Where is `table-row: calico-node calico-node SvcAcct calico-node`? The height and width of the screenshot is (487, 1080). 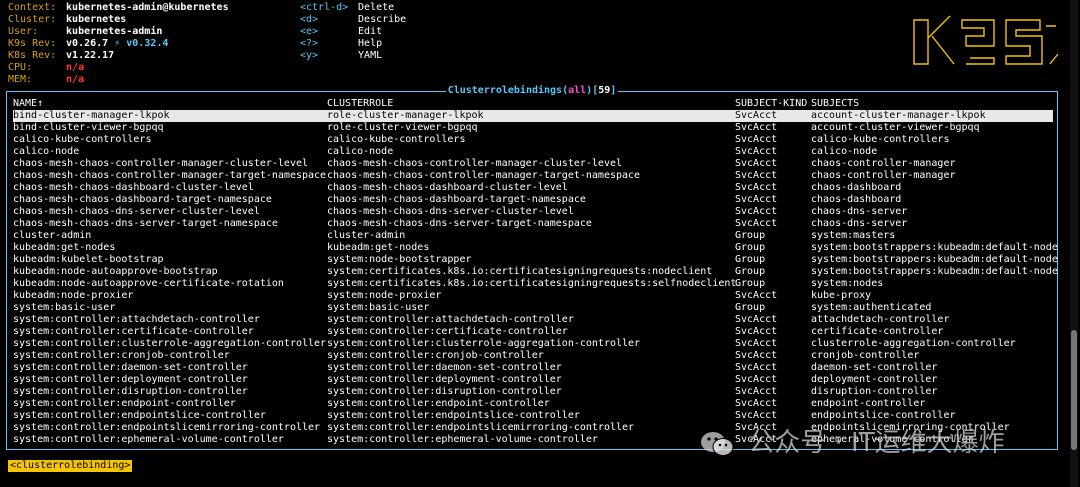
table-row: calico-node calico-node SvcAcct calico-node is located at coordinates (533, 152).